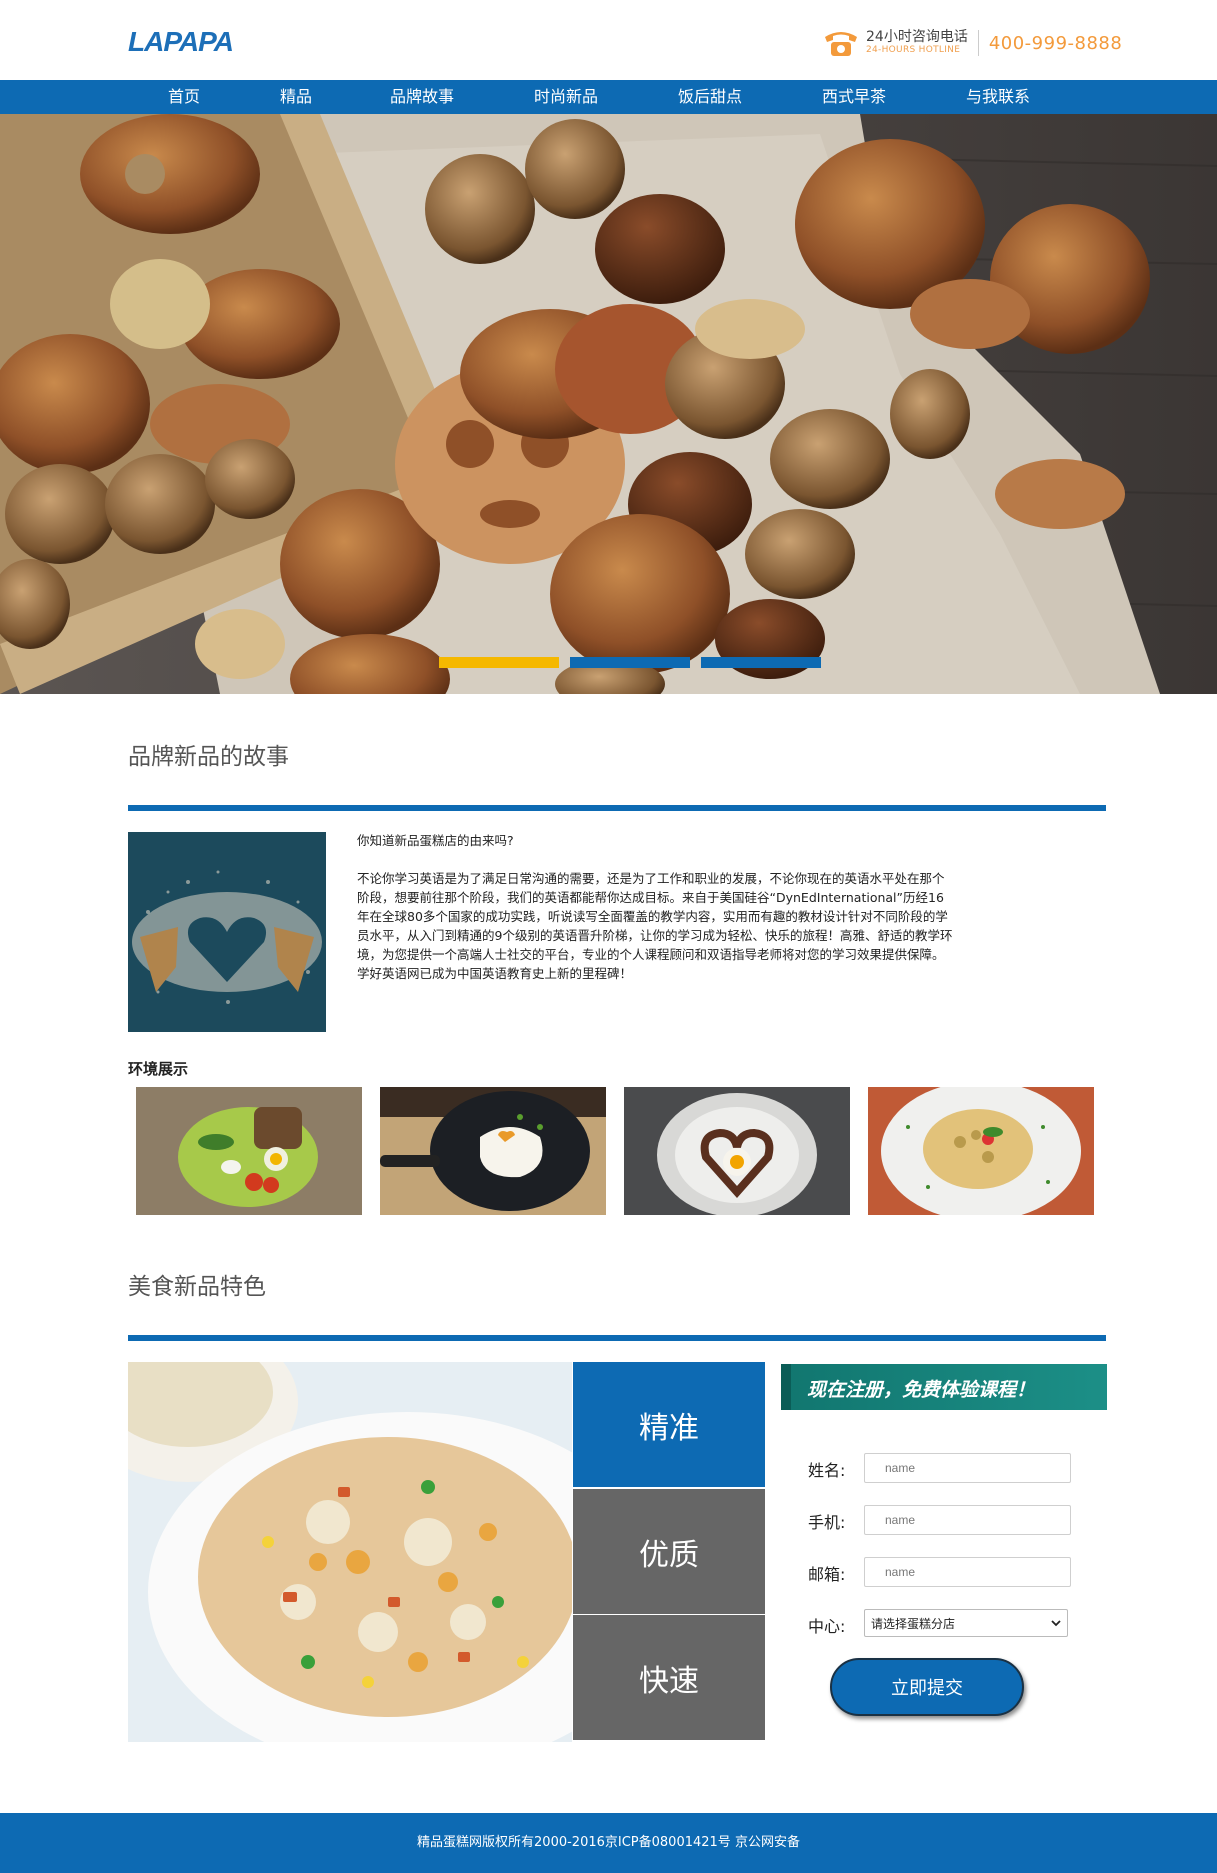 This screenshot has height=1873, width=1217. Describe the element at coordinates (617, 1338) in the screenshot. I see `features-section-divider` at that location.